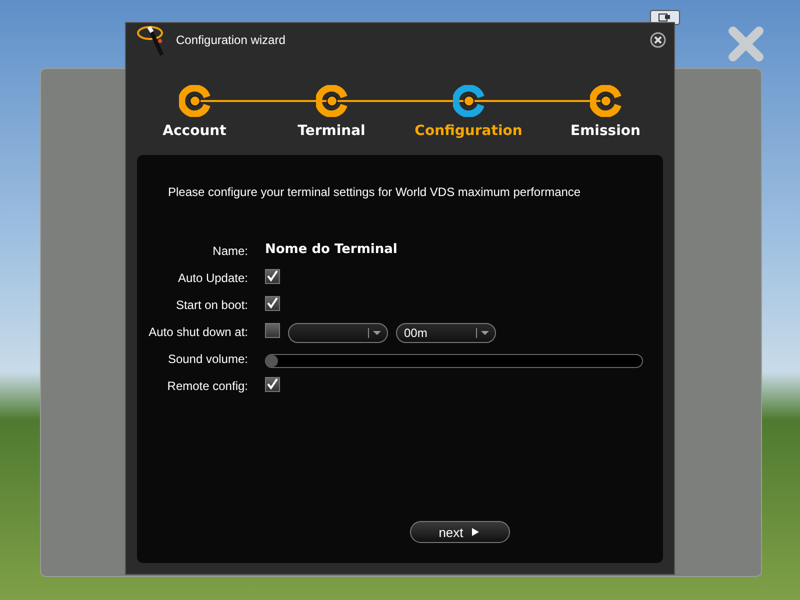 This screenshot has height=600, width=800. What do you see at coordinates (194, 131) in the screenshot?
I see `step-tab: Account` at bounding box center [194, 131].